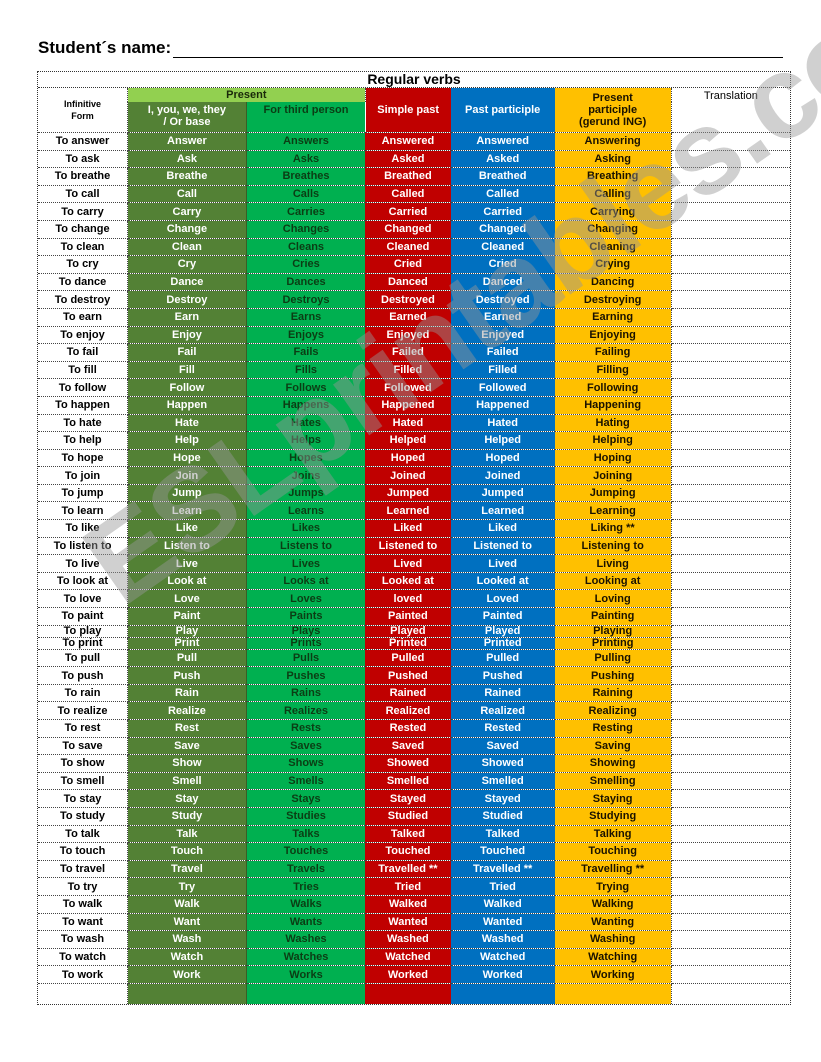 Image resolution: width=821 pixels, height=1062 pixels. What do you see at coordinates (83, 299) in the screenshot?
I see `cell-infinitive: To destroy` at bounding box center [83, 299].